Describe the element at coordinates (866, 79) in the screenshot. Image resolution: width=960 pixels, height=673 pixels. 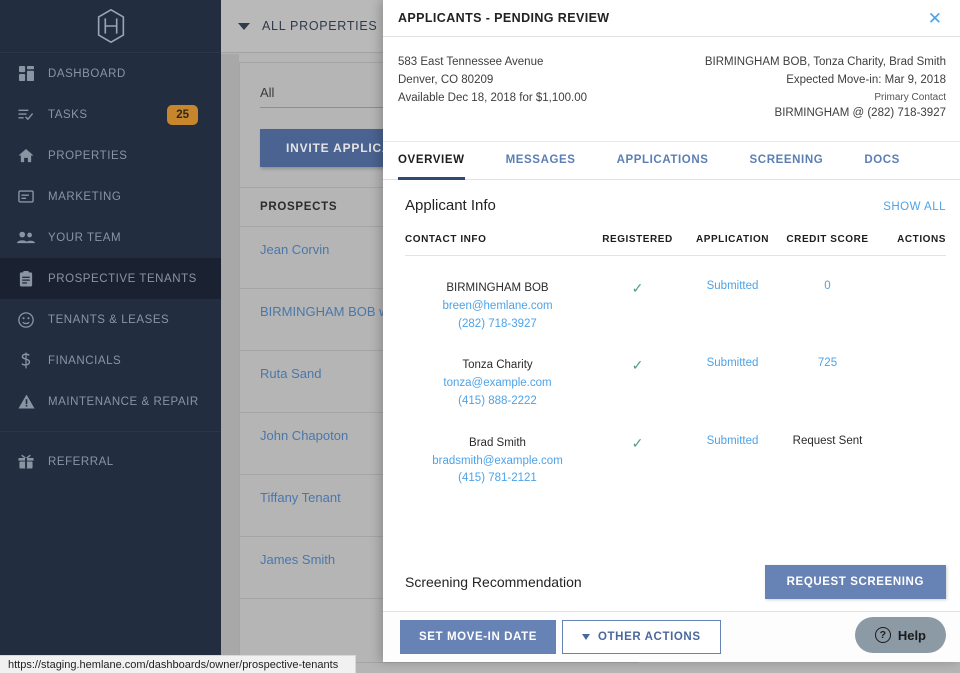
I see `expected-movein: Expected Move-in: Mar 9, 2018` at that location.